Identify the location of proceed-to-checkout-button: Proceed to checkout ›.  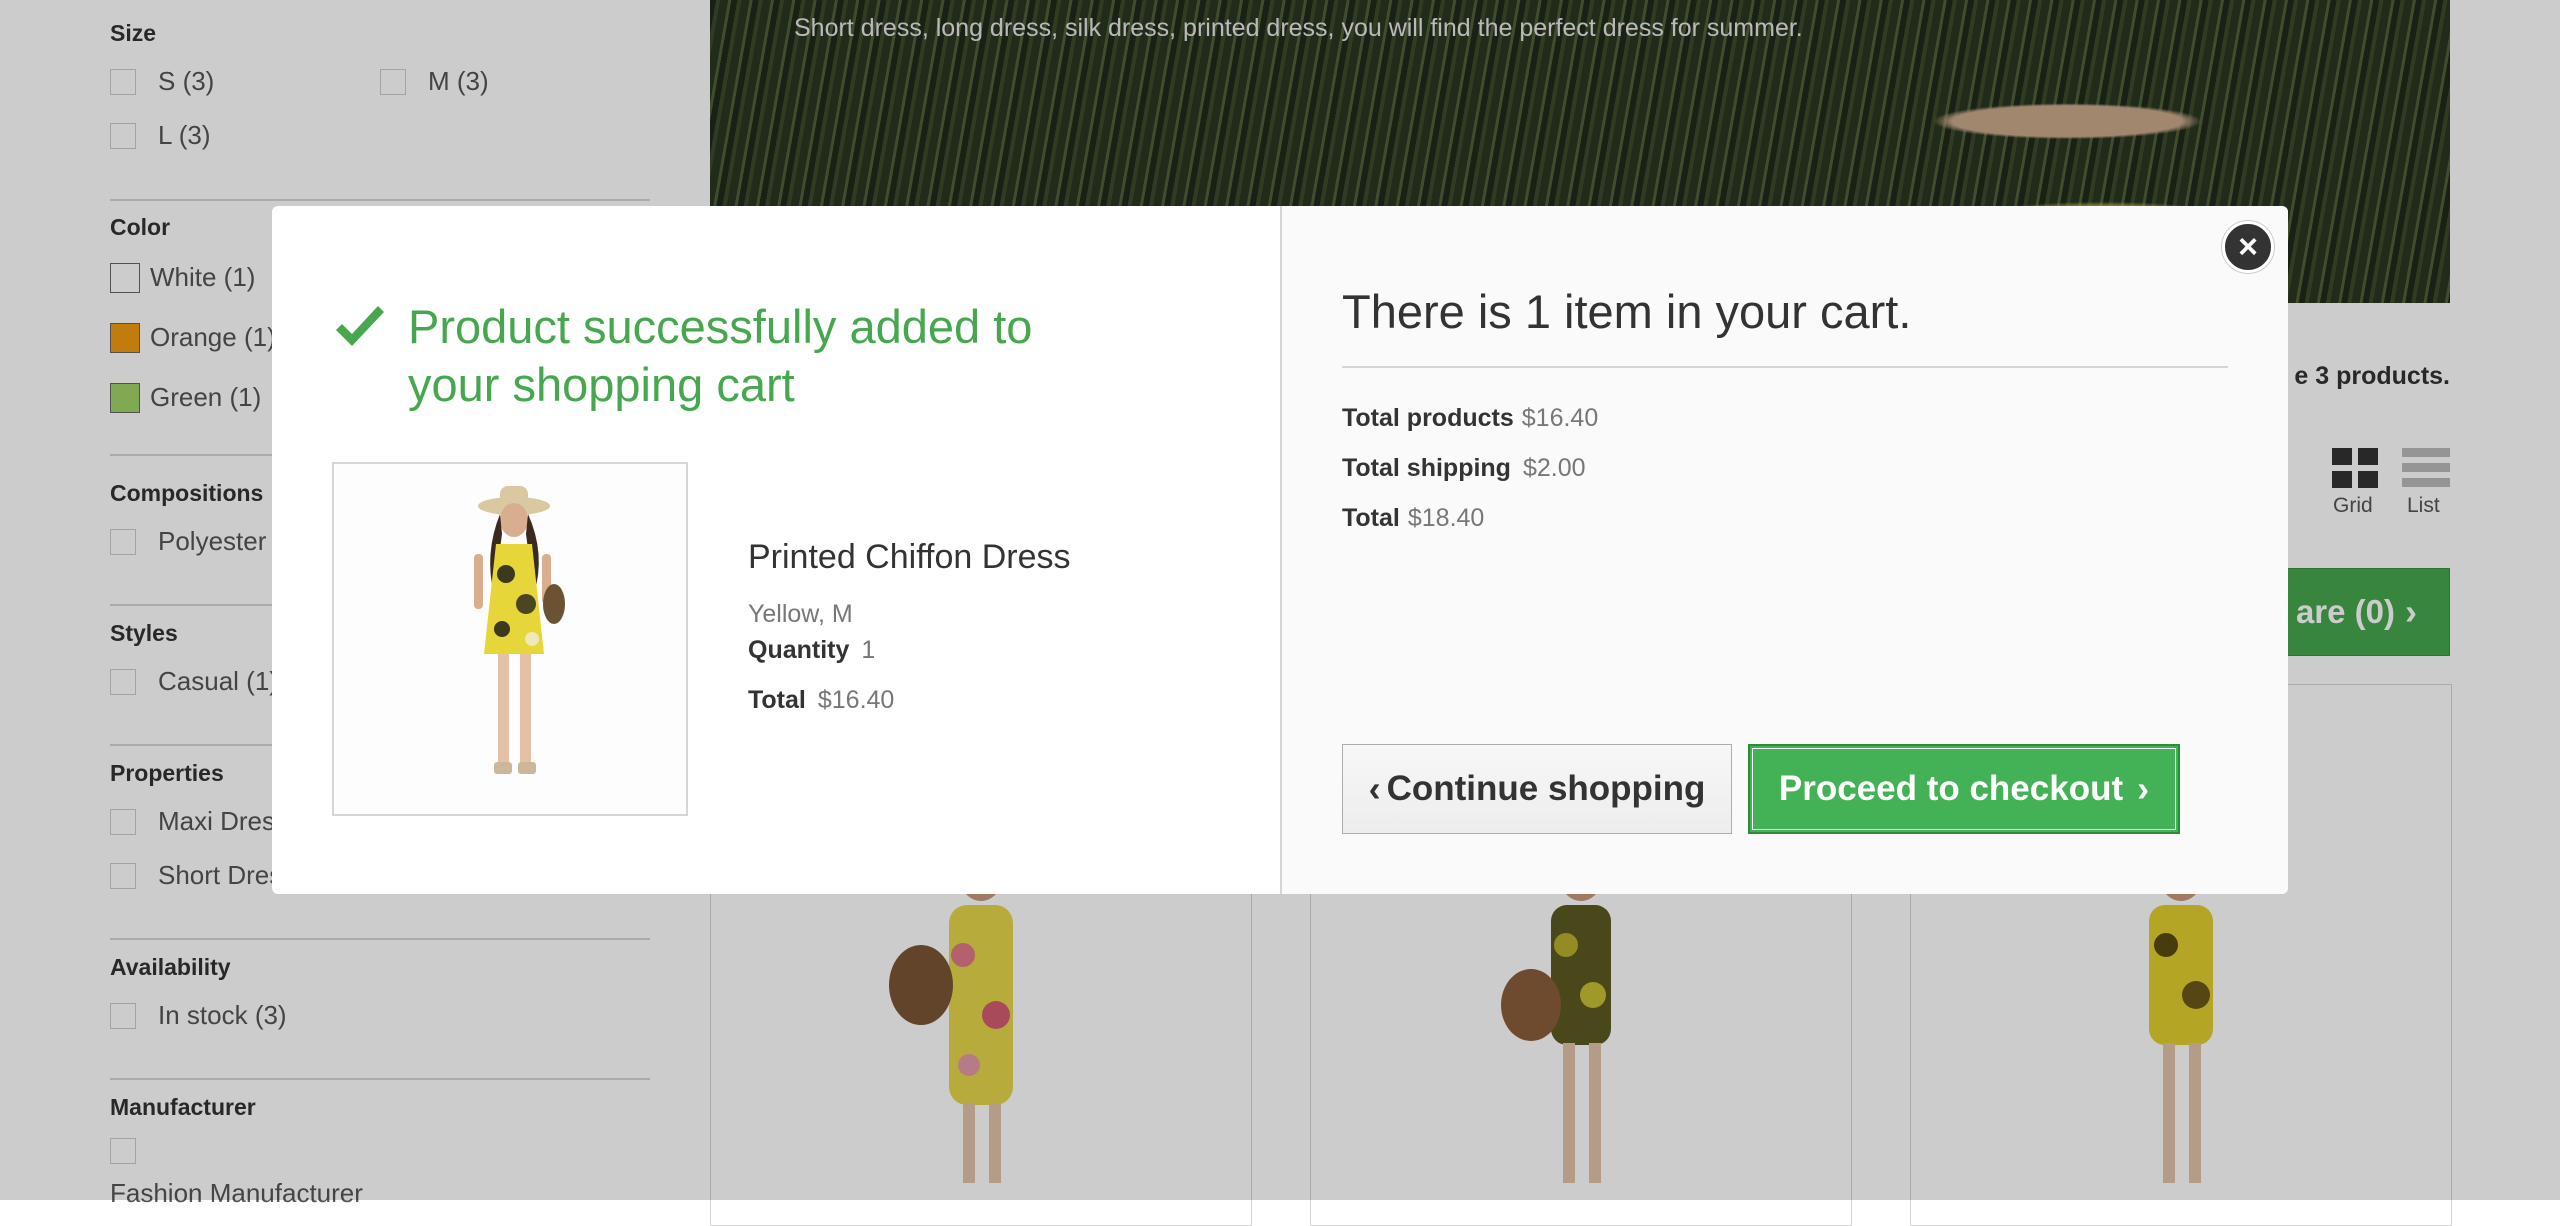
(1964, 789).